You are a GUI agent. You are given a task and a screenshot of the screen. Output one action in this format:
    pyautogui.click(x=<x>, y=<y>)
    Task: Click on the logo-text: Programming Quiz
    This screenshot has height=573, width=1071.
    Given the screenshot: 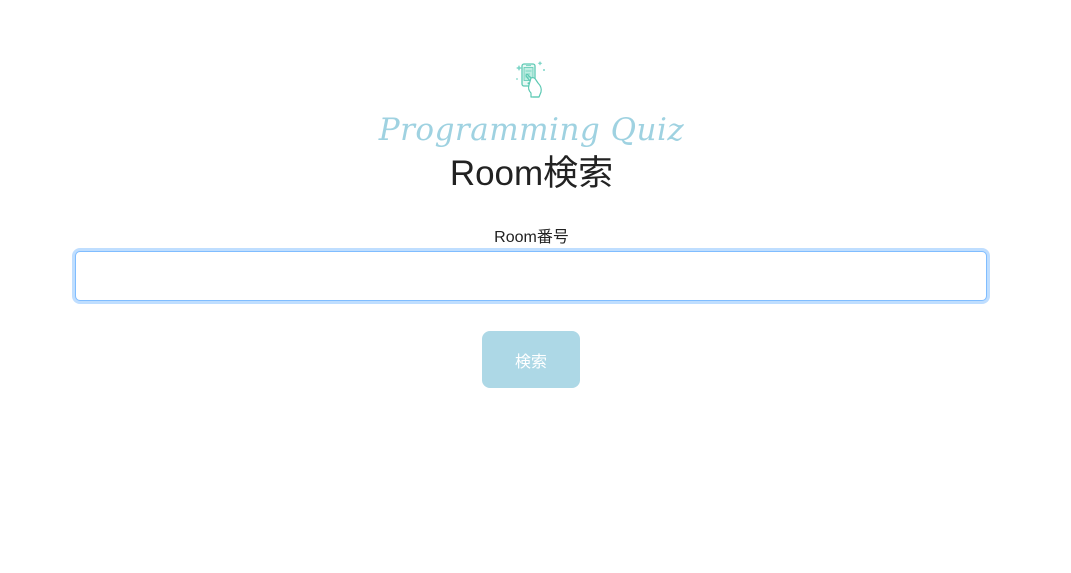 What is the action you would take?
    pyautogui.click(x=531, y=130)
    